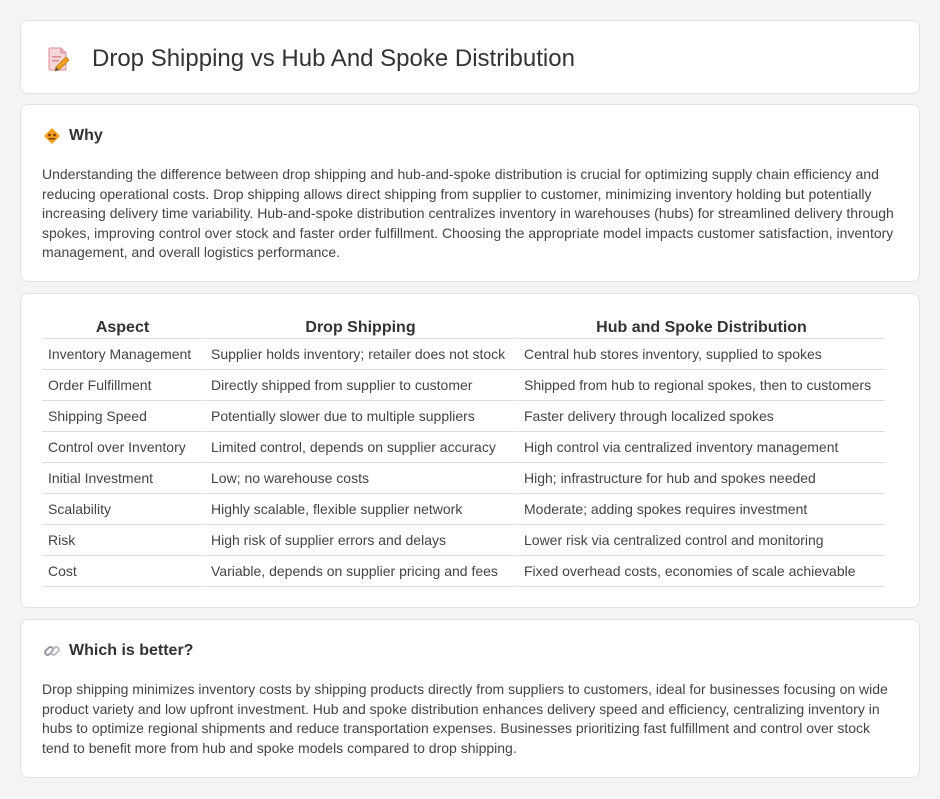 The width and height of the screenshot is (940, 799). Describe the element at coordinates (122, 328) in the screenshot. I see `column-header-aspect: Aspect` at that location.